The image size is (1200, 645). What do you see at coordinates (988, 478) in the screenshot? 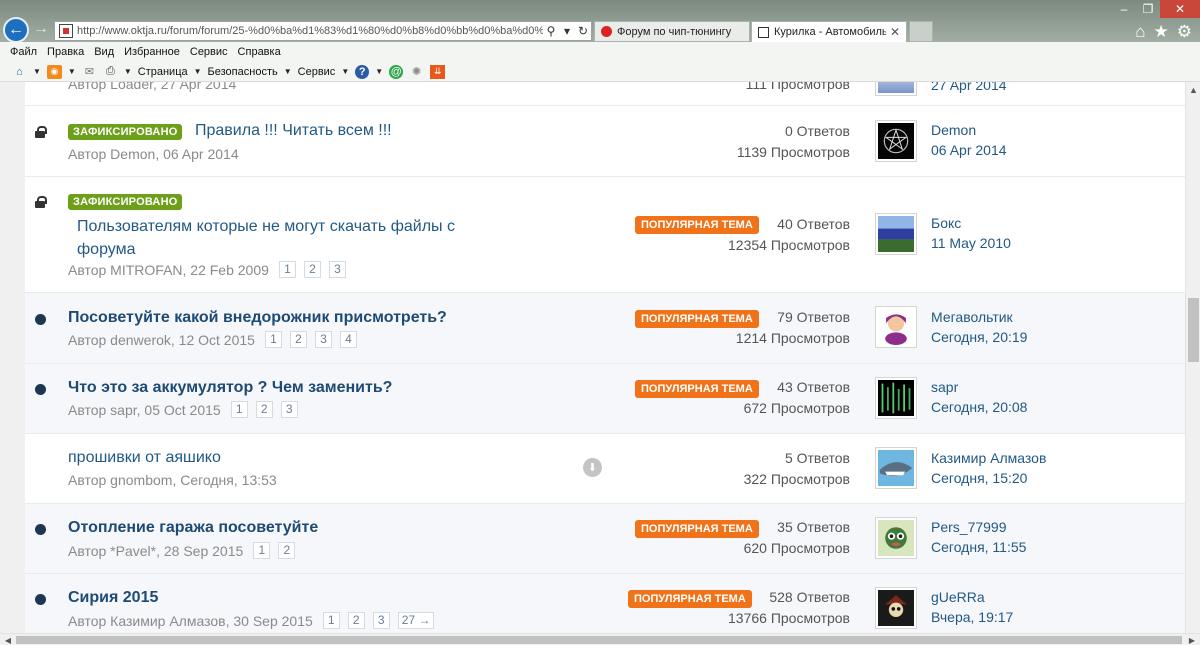
I see `last-post-date: Сегодня, 15:20` at bounding box center [988, 478].